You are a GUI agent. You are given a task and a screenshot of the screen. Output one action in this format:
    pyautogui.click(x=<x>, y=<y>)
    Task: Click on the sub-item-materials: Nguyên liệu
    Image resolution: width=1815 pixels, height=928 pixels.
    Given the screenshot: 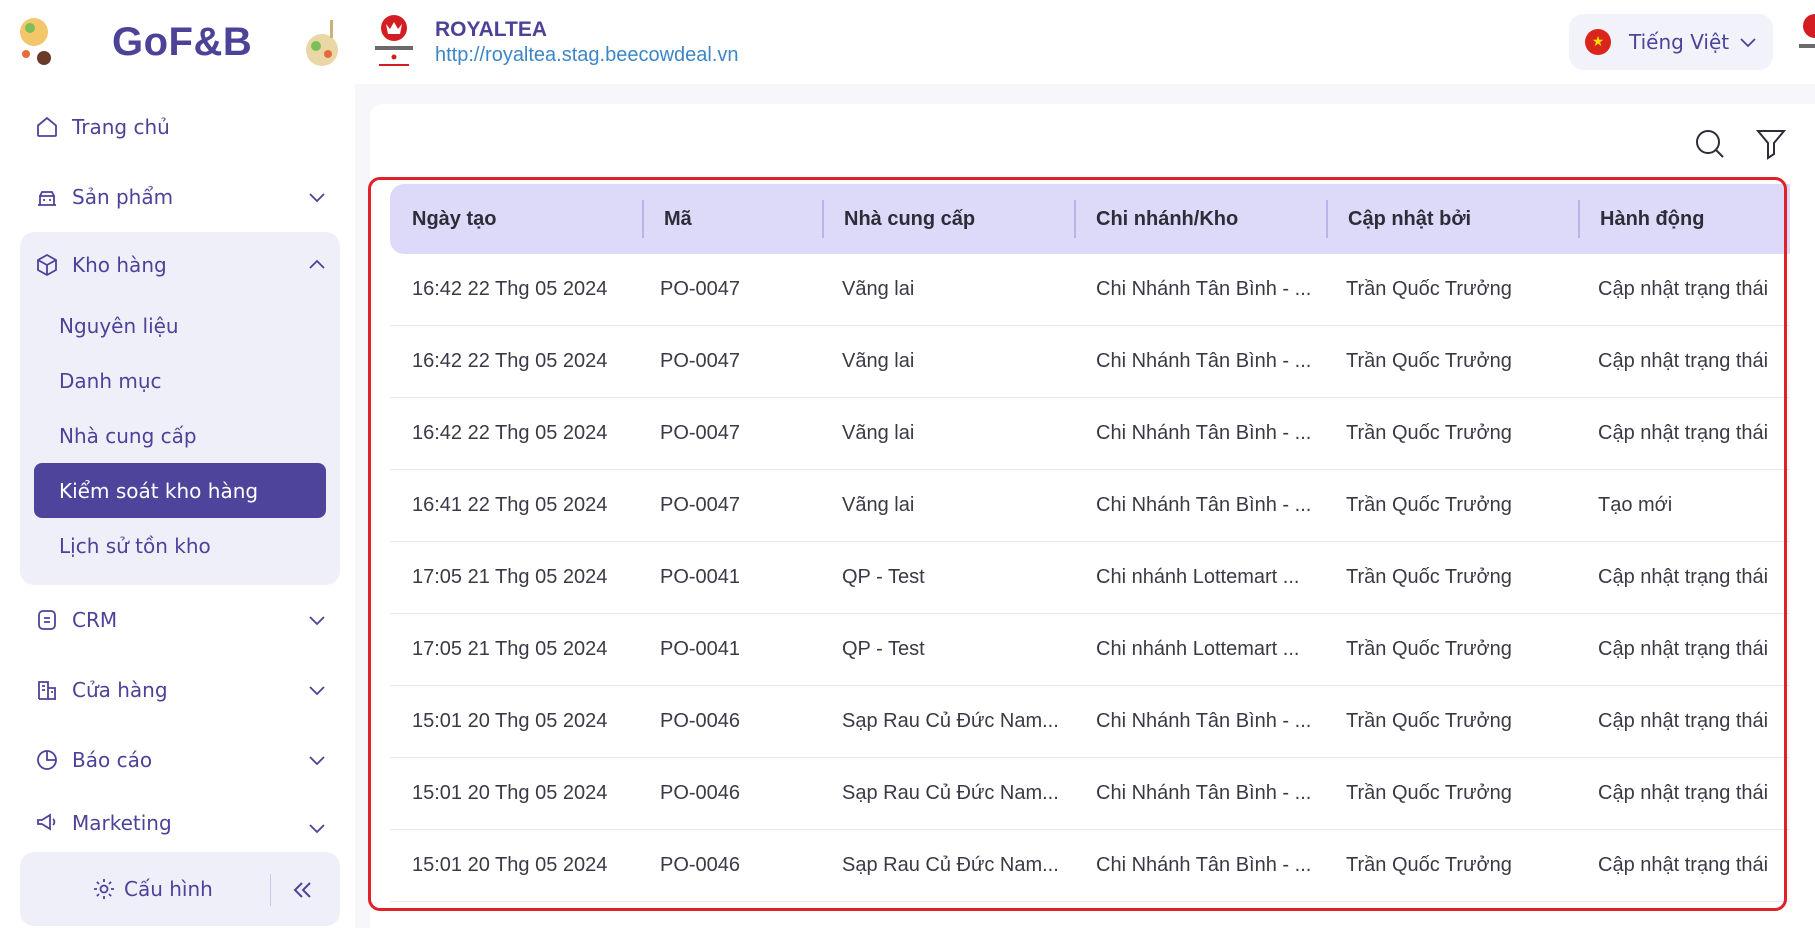 What is the action you would take?
    pyautogui.click(x=180, y=325)
    